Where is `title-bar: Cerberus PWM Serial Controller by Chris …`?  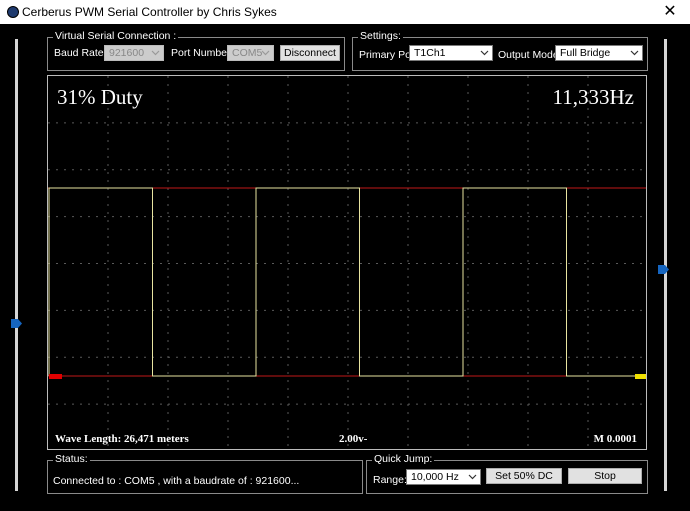
title-bar: Cerberus PWM Serial Controller by Chris … is located at coordinates (345, 12).